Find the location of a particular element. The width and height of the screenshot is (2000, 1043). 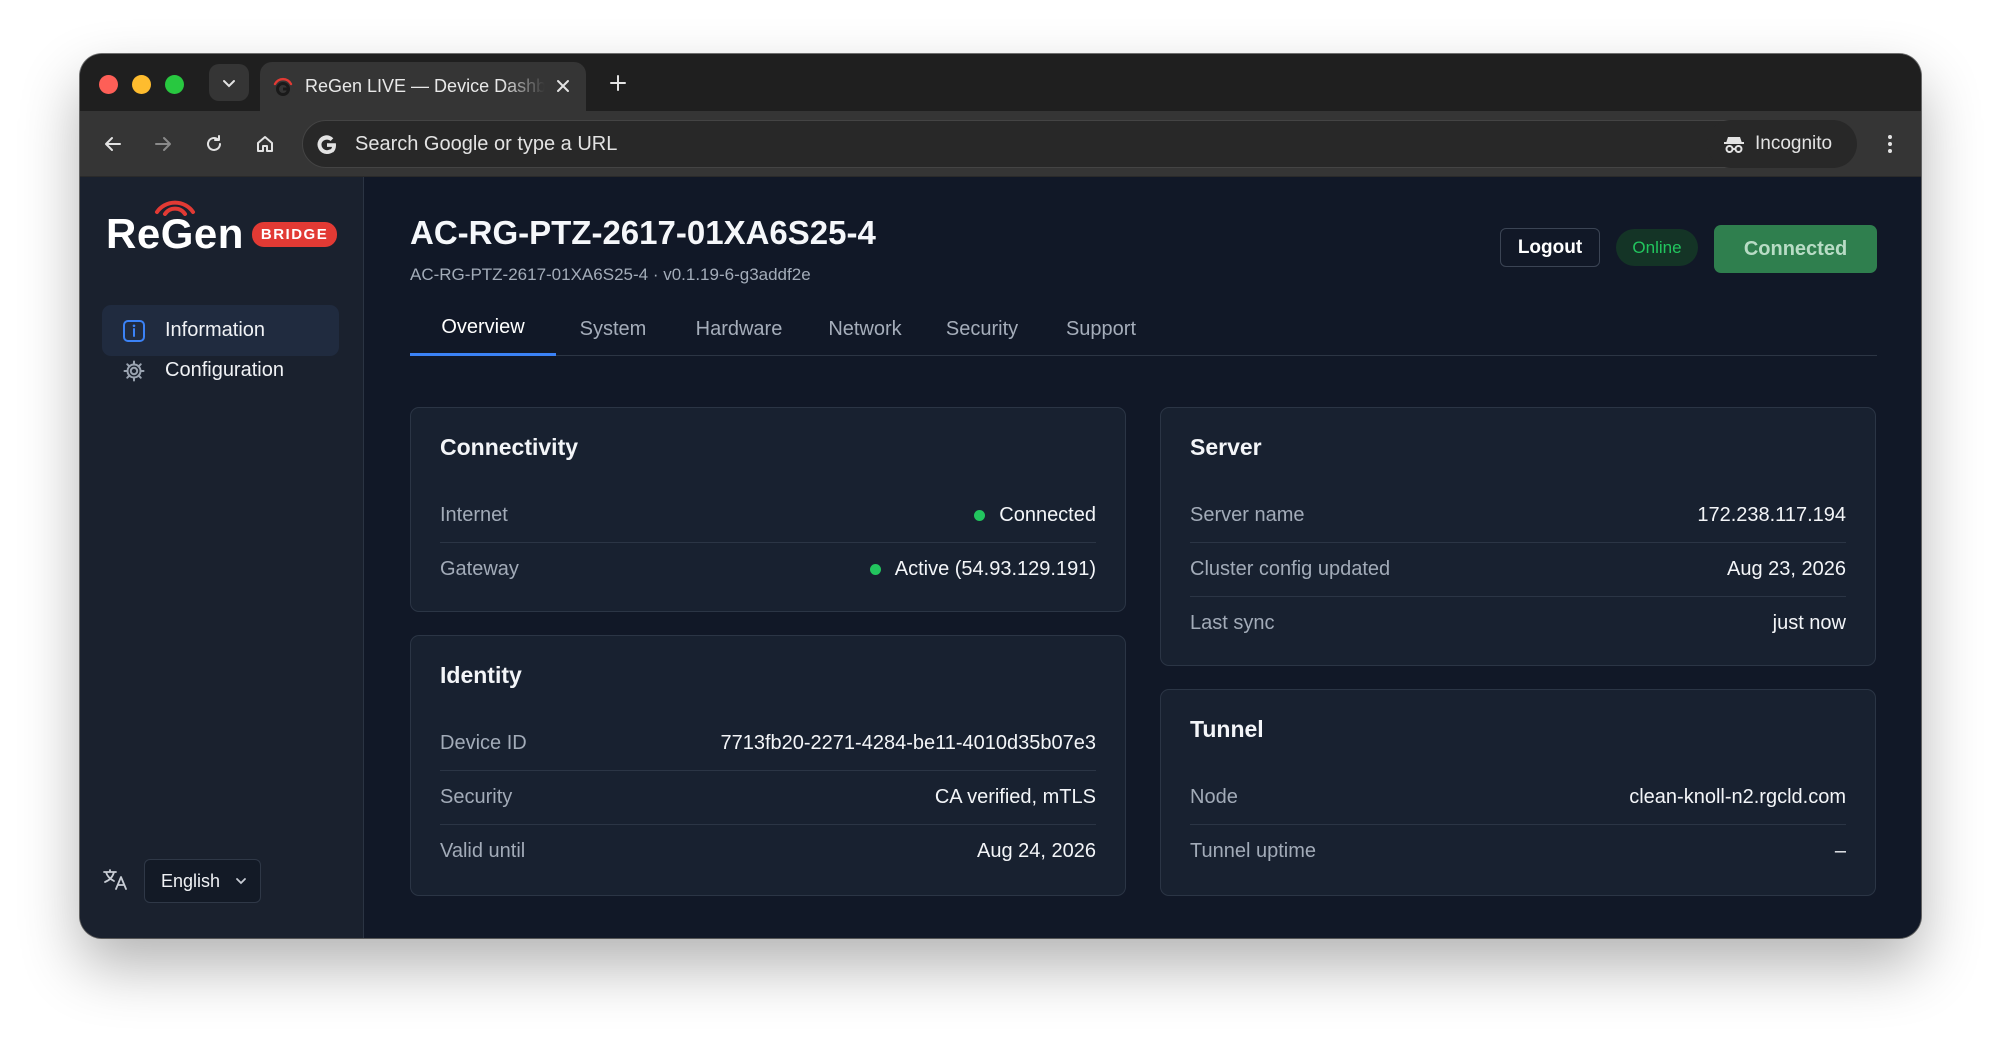

translate-icon is located at coordinates (115, 881).